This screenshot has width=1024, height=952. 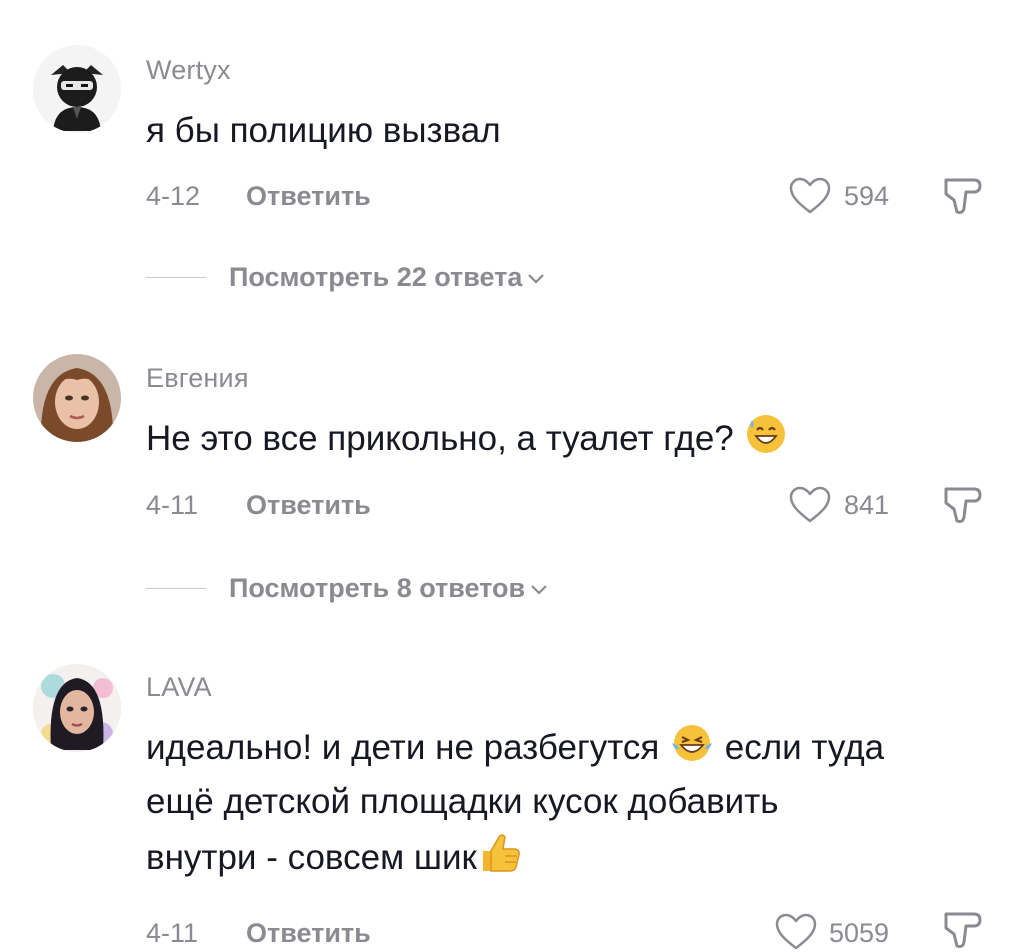 What do you see at coordinates (323, 130) in the screenshot?
I see `comment-text: я бы полицию вызвал` at bounding box center [323, 130].